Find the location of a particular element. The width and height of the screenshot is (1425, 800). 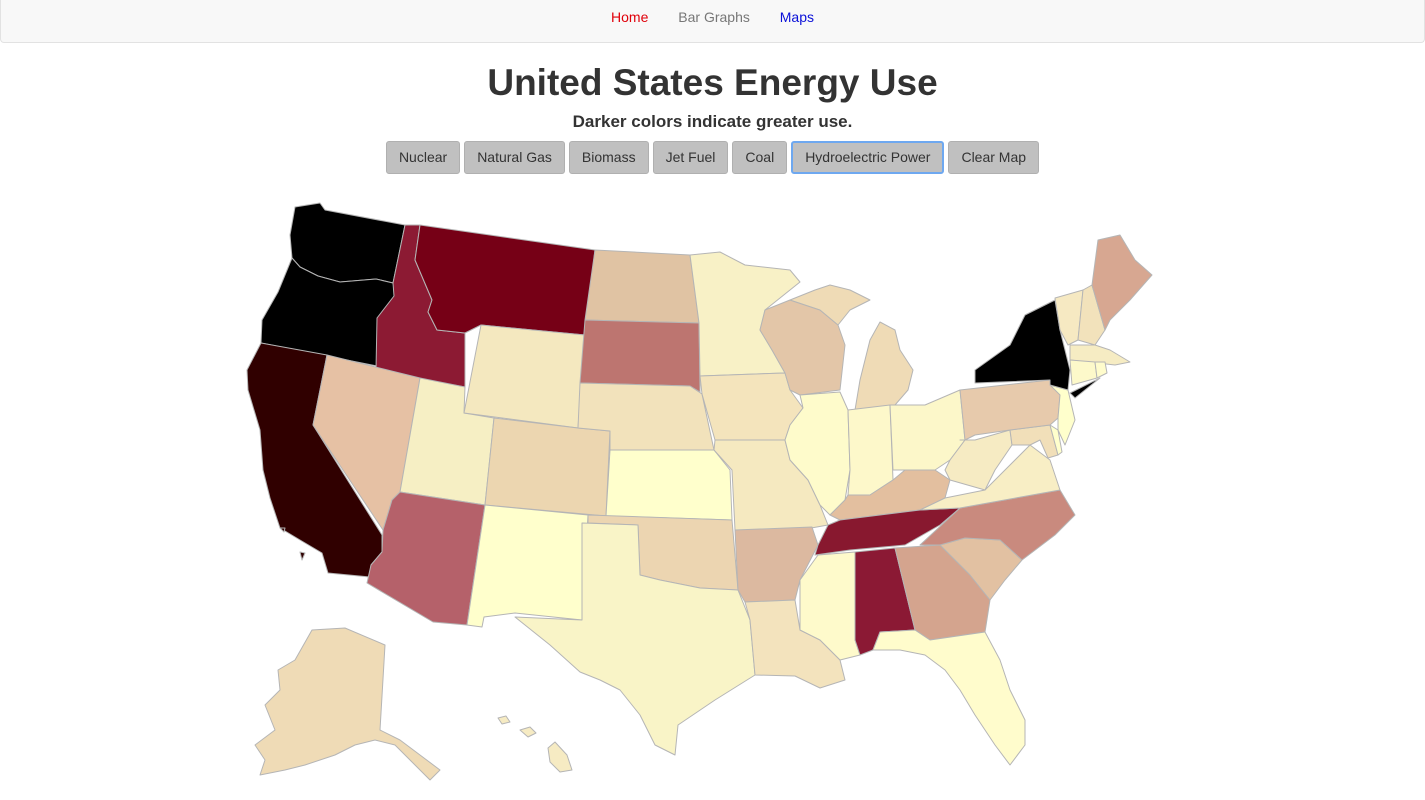

state-kansas is located at coordinates (669, 485).